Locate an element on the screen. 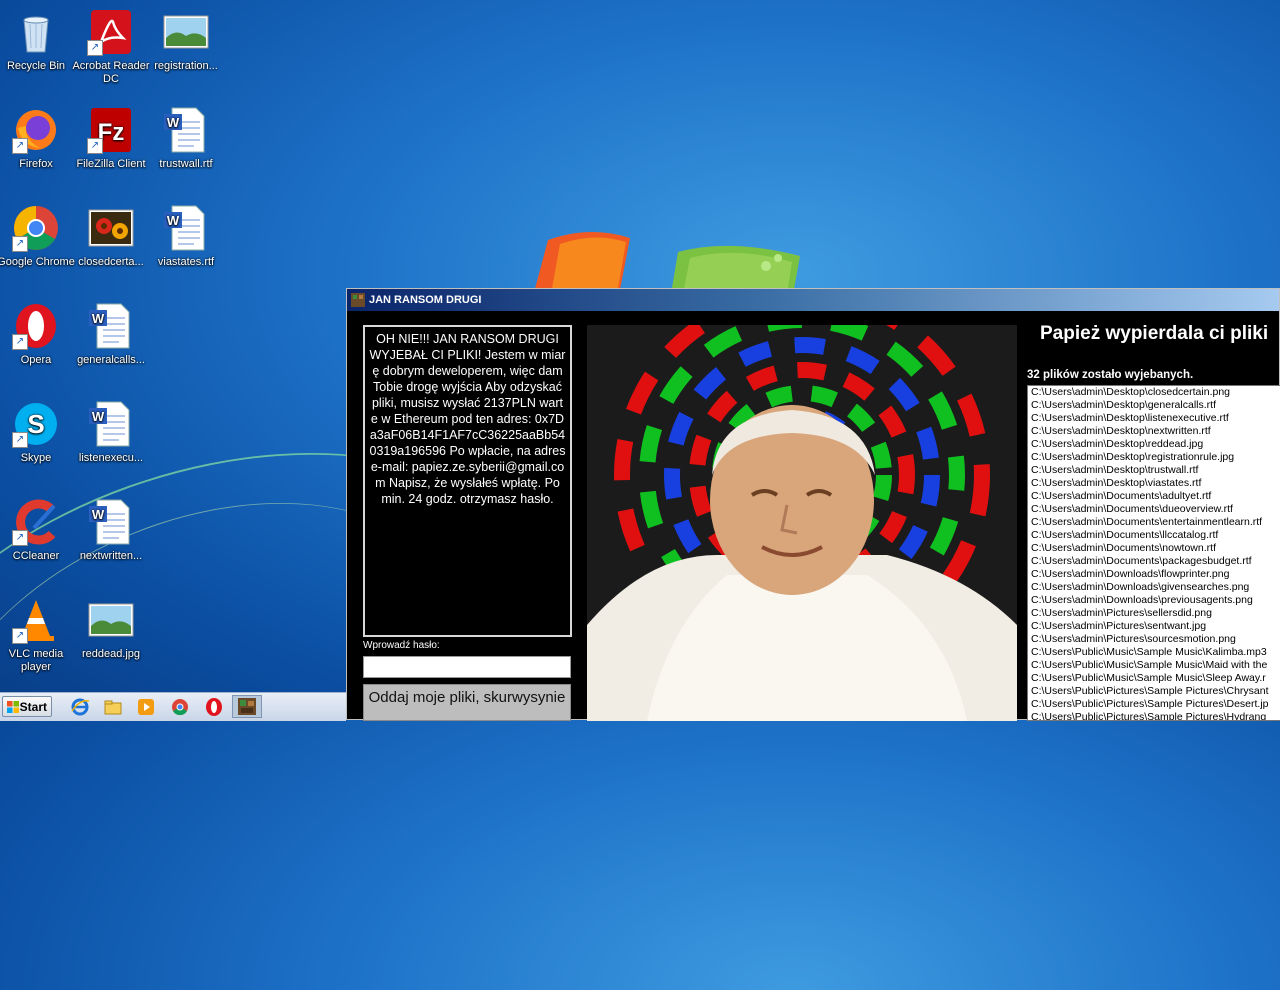  desktop-icon-viastates: W viastates.rtf is located at coordinates (186, 236).